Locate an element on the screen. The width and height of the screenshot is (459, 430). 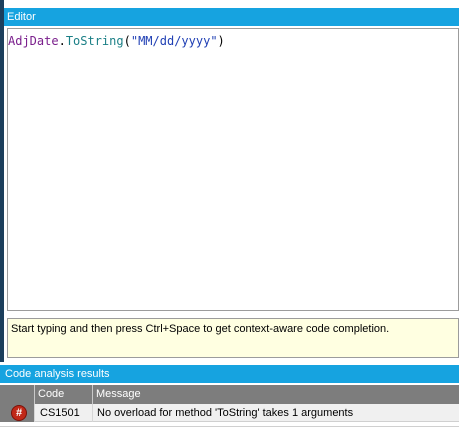
code-token-identifier: AdjDate is located at coordinates (33, 41).